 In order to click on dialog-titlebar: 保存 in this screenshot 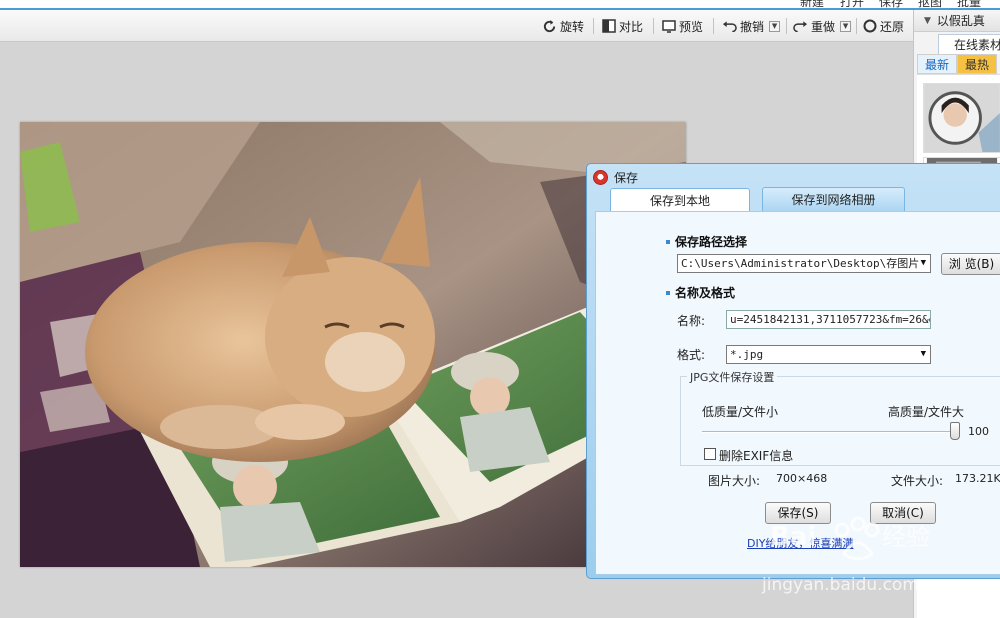, I will do `click(615, 177)`.